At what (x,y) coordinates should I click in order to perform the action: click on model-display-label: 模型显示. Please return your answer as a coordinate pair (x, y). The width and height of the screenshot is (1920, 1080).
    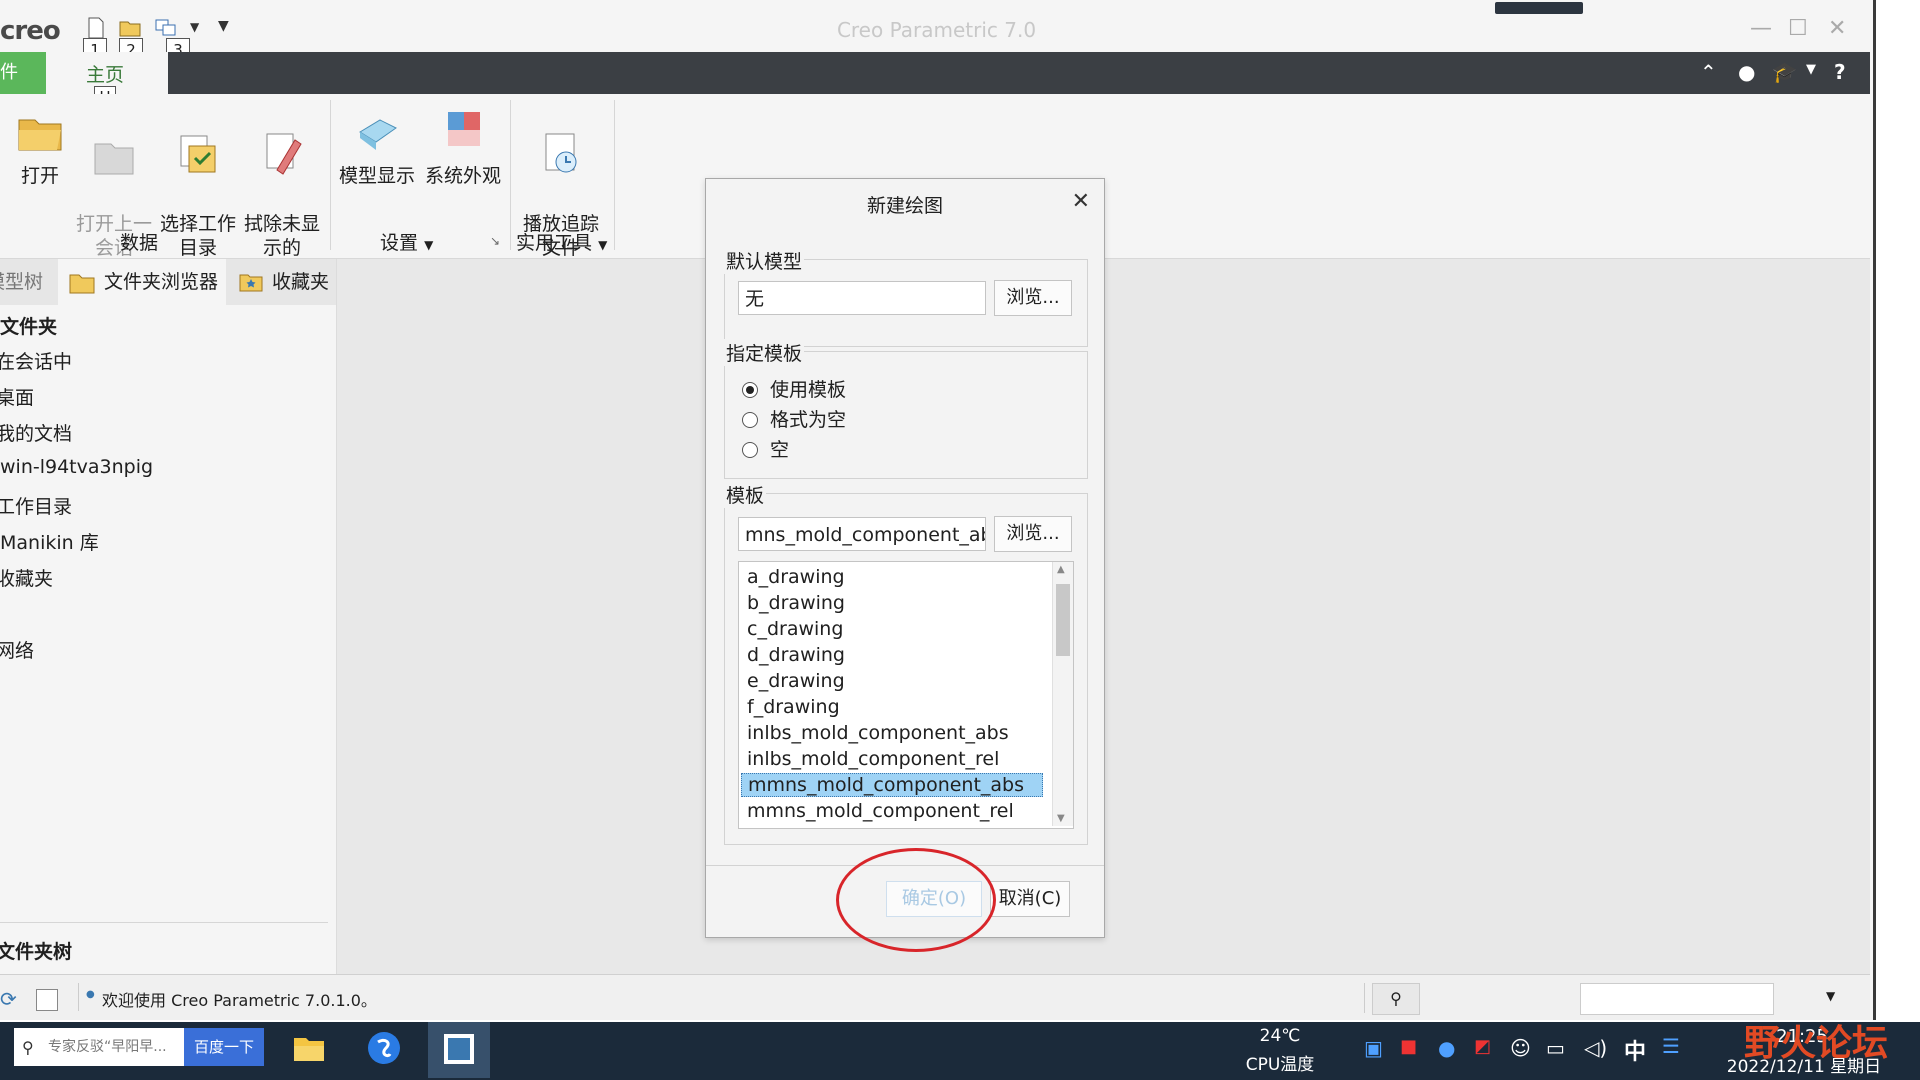
    Looking at the image, I should click on (376, 176).